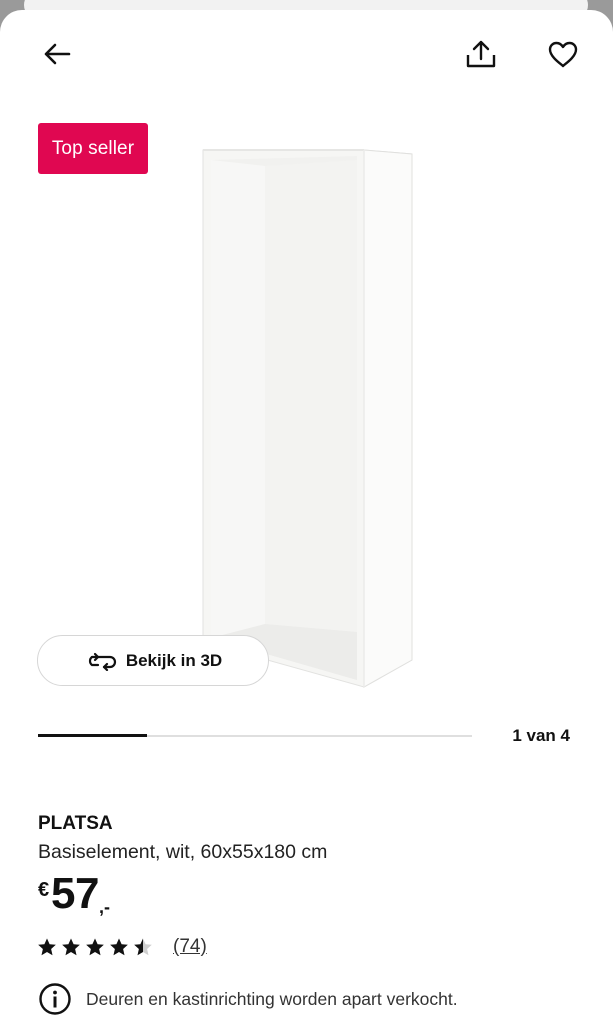 The image size is (613, 1024). Describe the element at coordinates (183, 852) in the screenshot. I see `product-description: Basiselement, wit, 60x55x180 cm` at that location.